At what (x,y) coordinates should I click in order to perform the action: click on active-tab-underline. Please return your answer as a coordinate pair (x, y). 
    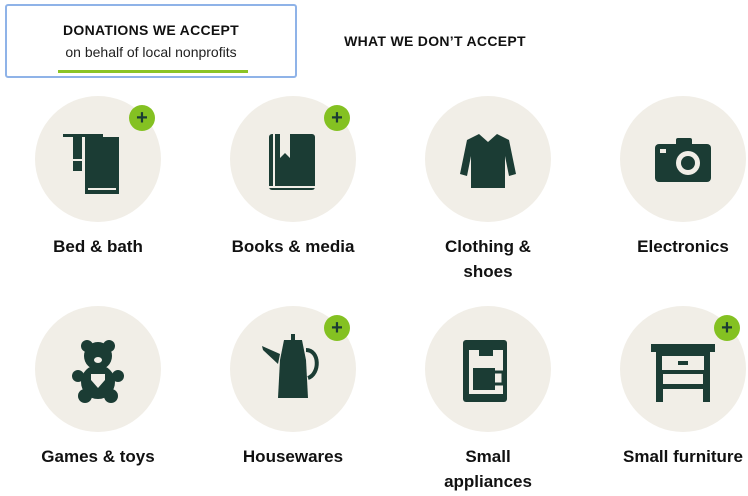
    Looking at the image, I should click on (153, 71).